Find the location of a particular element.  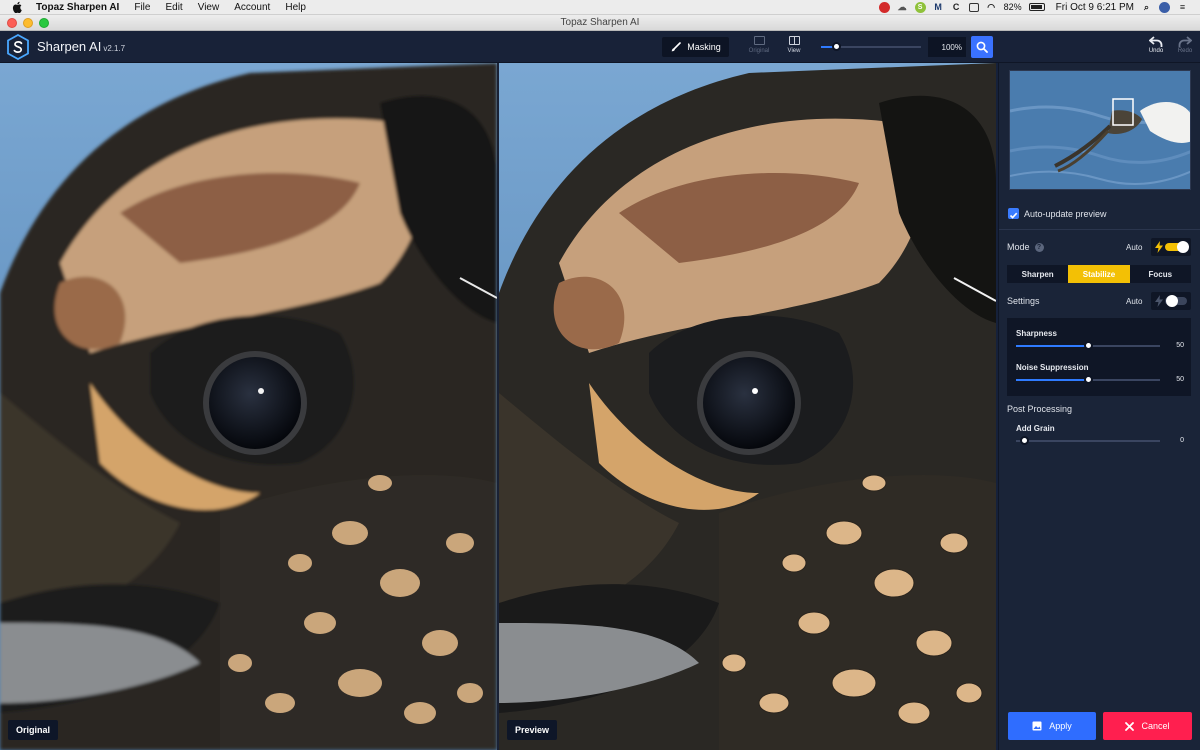

app-title-text: Sharpen AI is located at coordinates (69, 46).